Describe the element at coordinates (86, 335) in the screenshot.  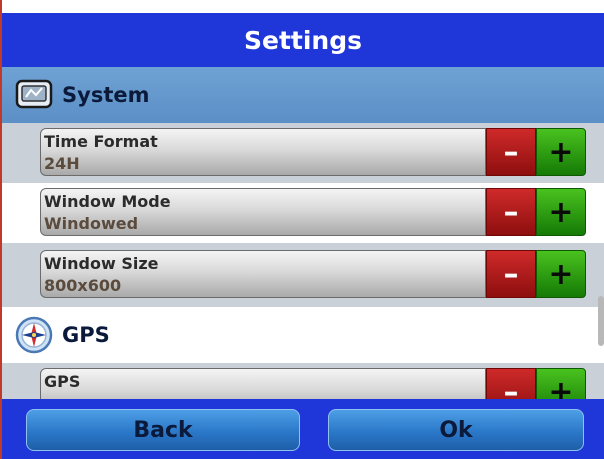
I see `section-label-gps: GPS` at that location.